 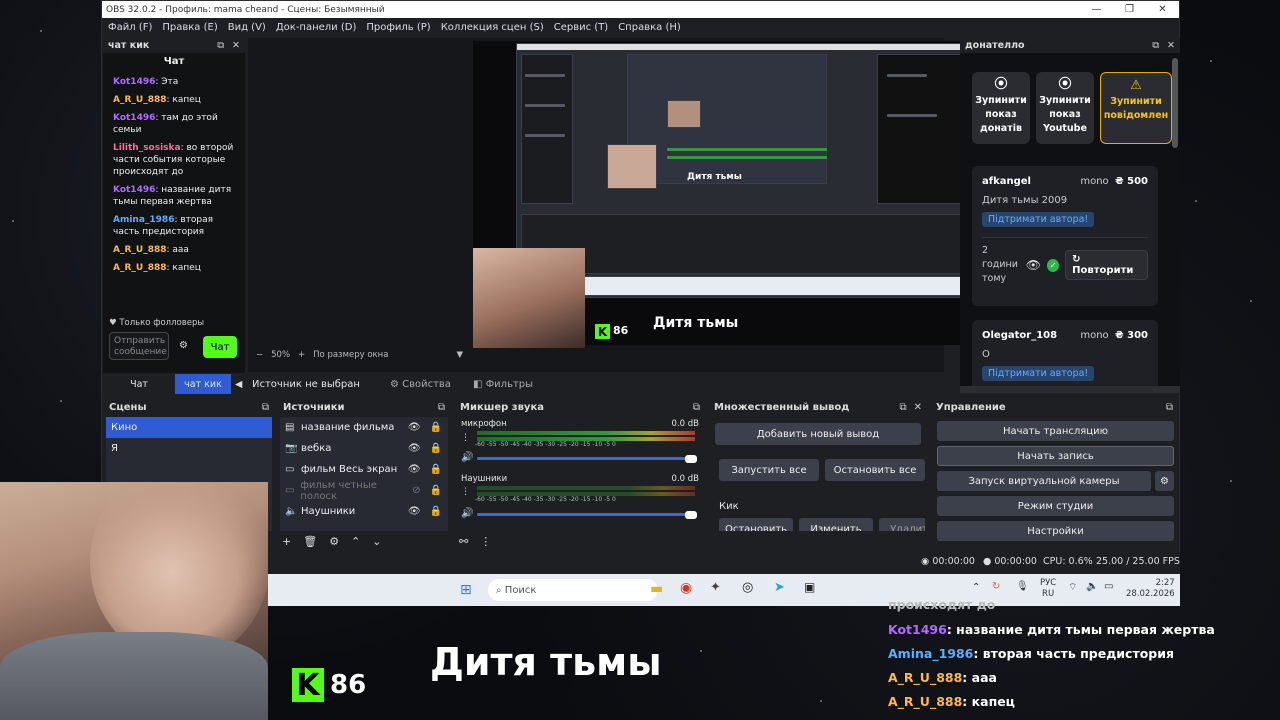 I want to click on language-indicator: РУС RU, so click(x=1048, y=589).